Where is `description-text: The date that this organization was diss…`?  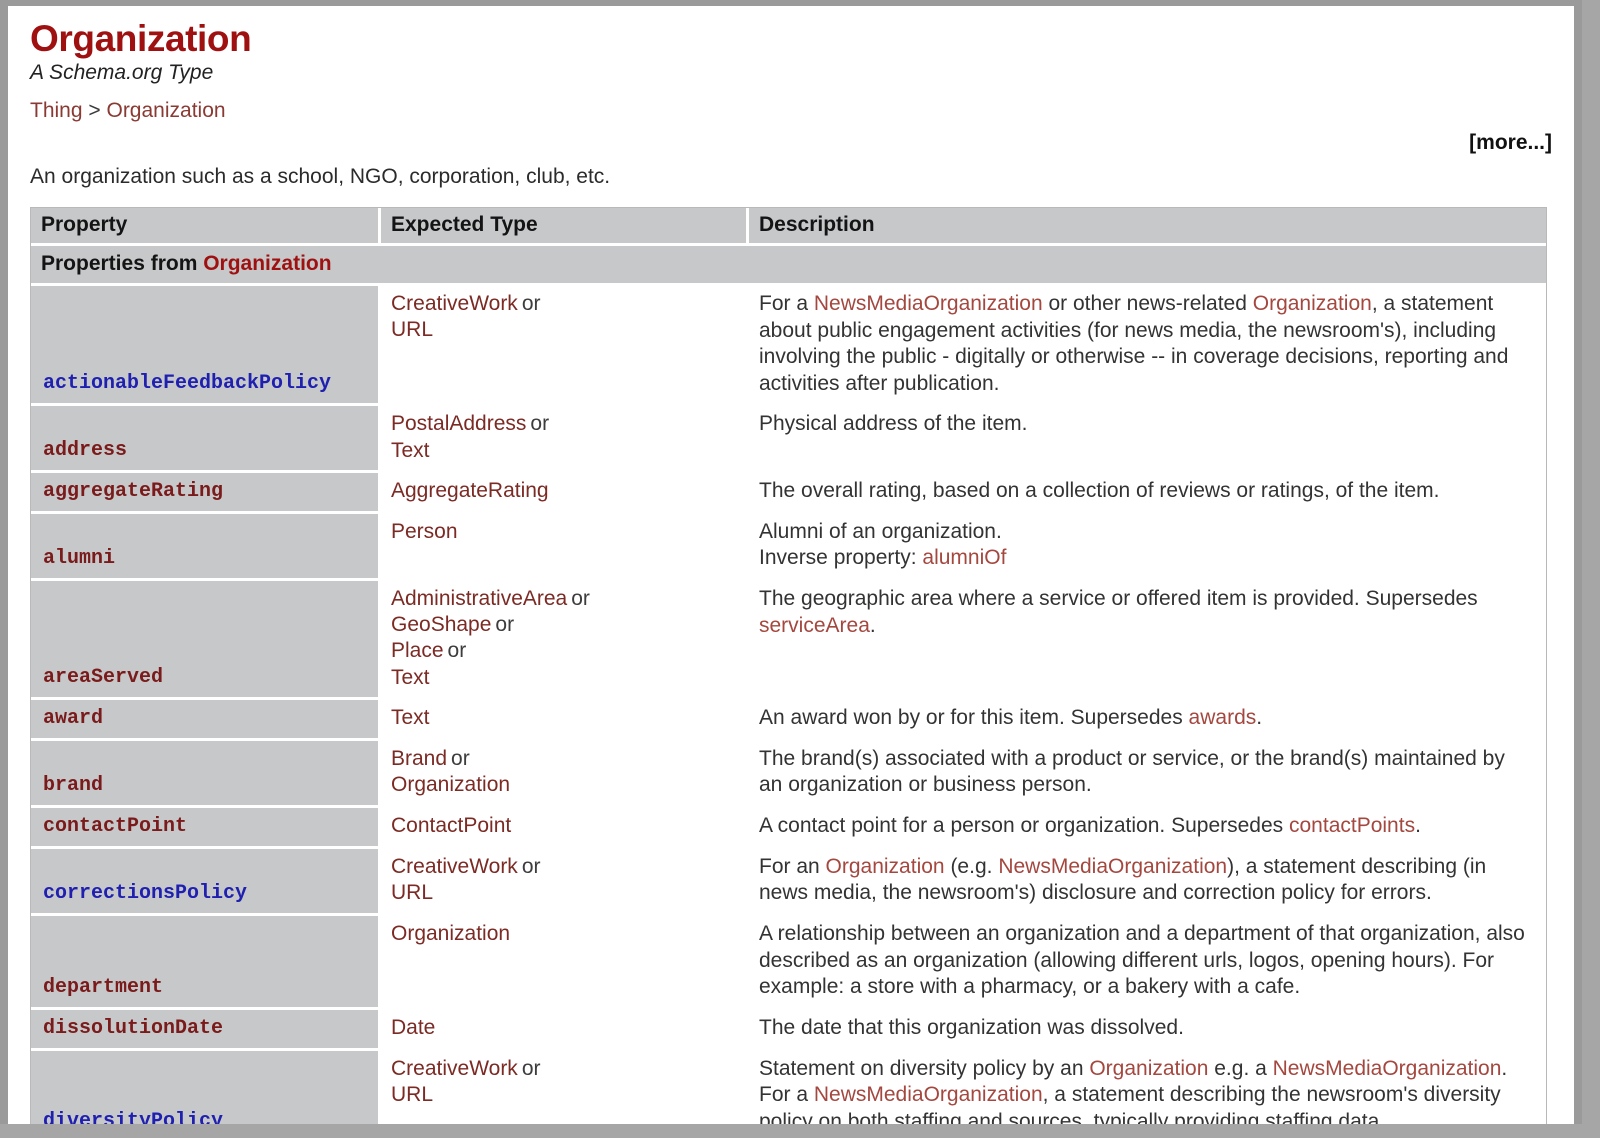 description-text: The date that this organization was diss… is located at coordinates (971, 1027).